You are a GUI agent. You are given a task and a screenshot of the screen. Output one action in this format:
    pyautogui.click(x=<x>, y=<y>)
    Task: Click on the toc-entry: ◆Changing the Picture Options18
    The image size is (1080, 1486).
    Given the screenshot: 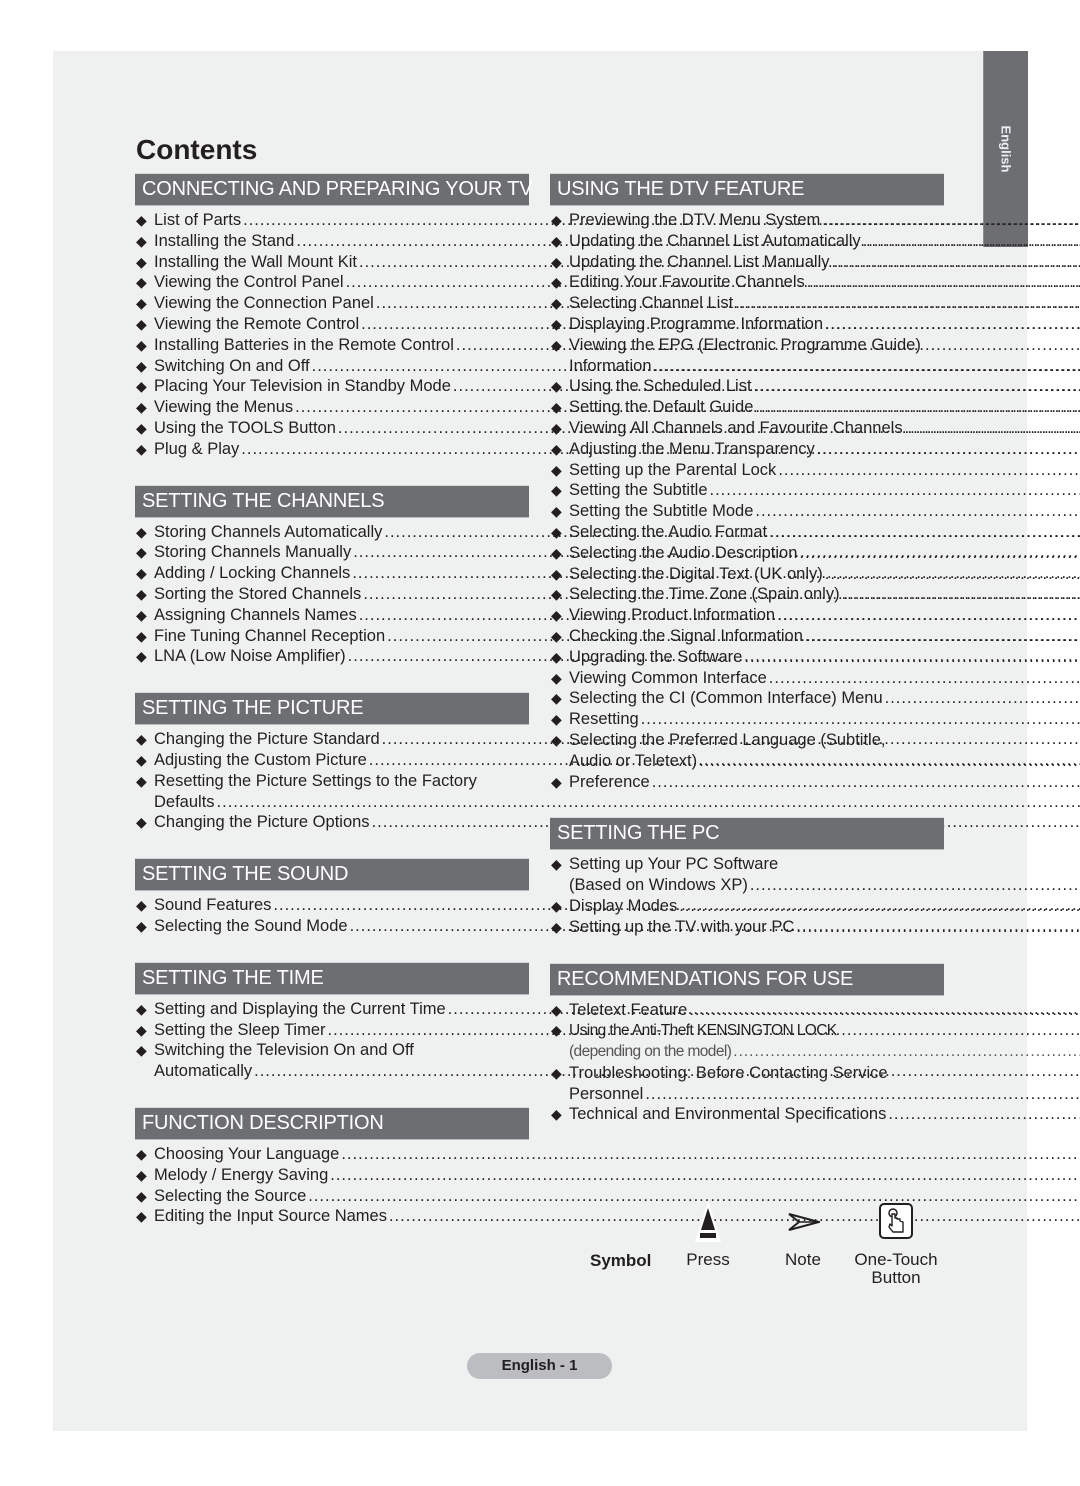 What is the action you would take?
    pyautogui.click(x=332, y=822)
    